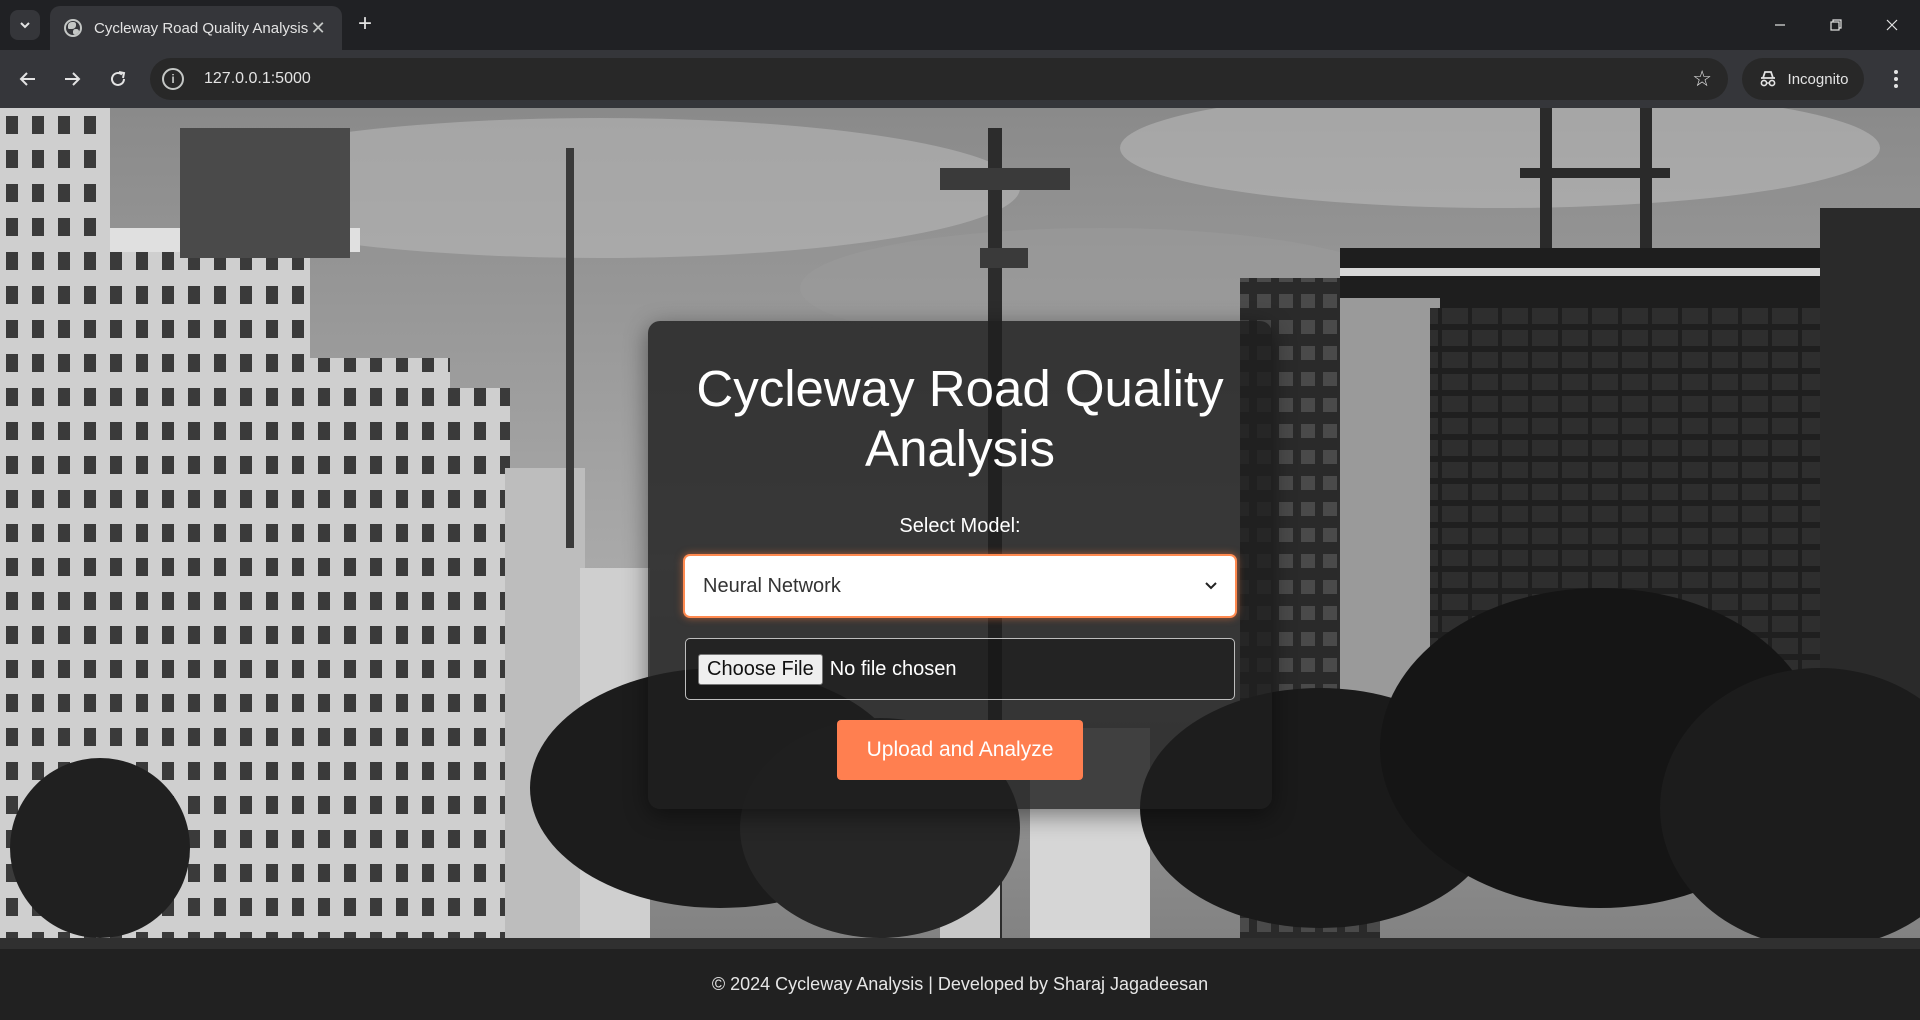 Image resolution: width=1920 pixels, height=1020 pixels. I want to click on restore-icon, so click(1836, 25).